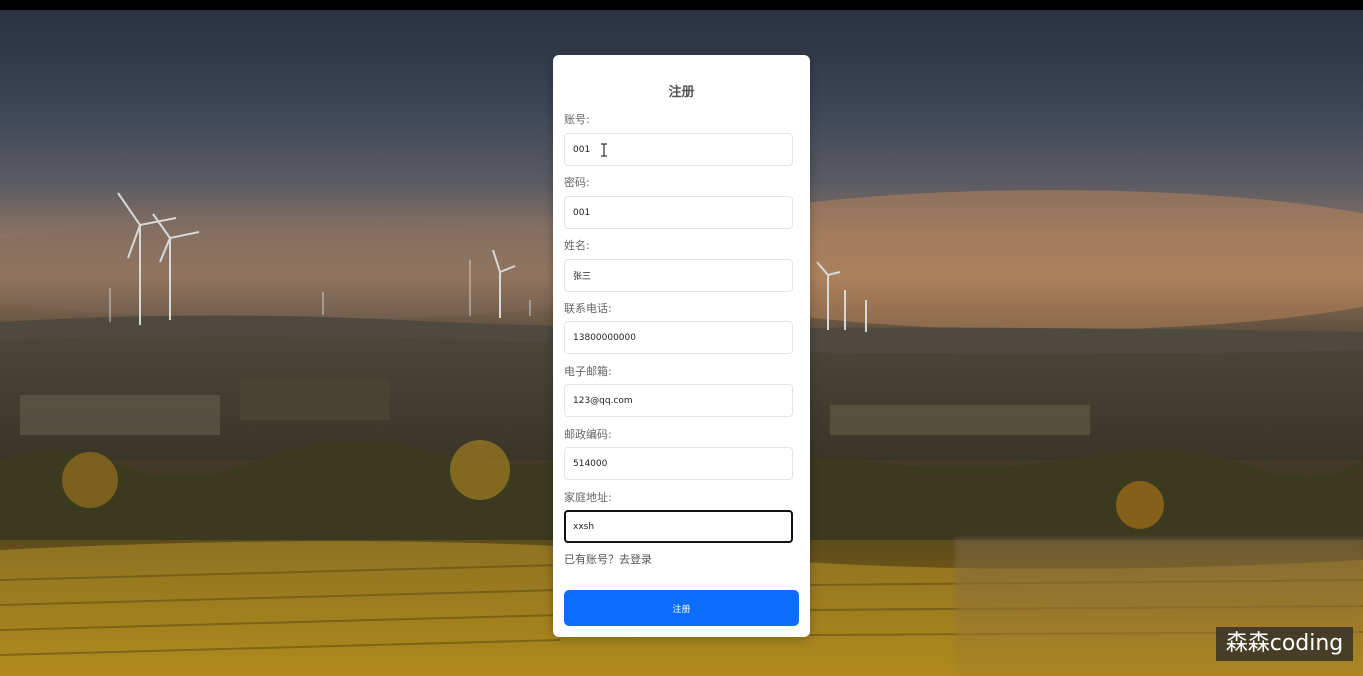  I want to click on name-label: 姓名:, so click(577, 245).